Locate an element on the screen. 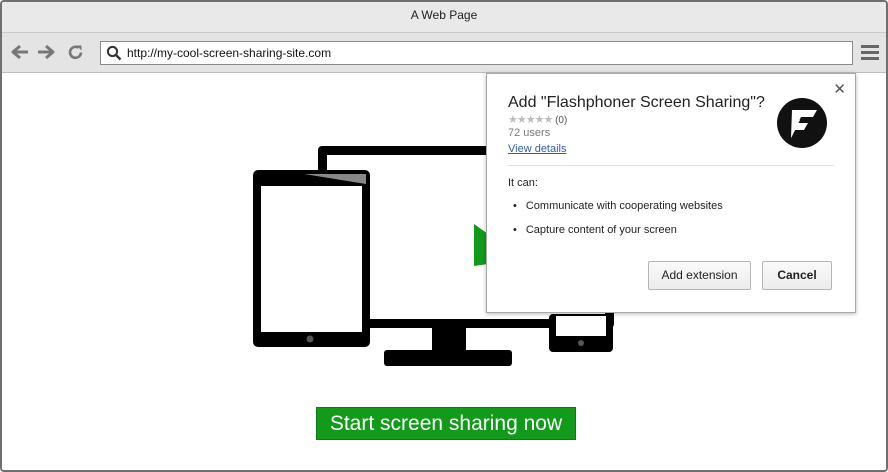 This screenshot has height=472, width=888. monitor-base is located at coordinates (448, 358).